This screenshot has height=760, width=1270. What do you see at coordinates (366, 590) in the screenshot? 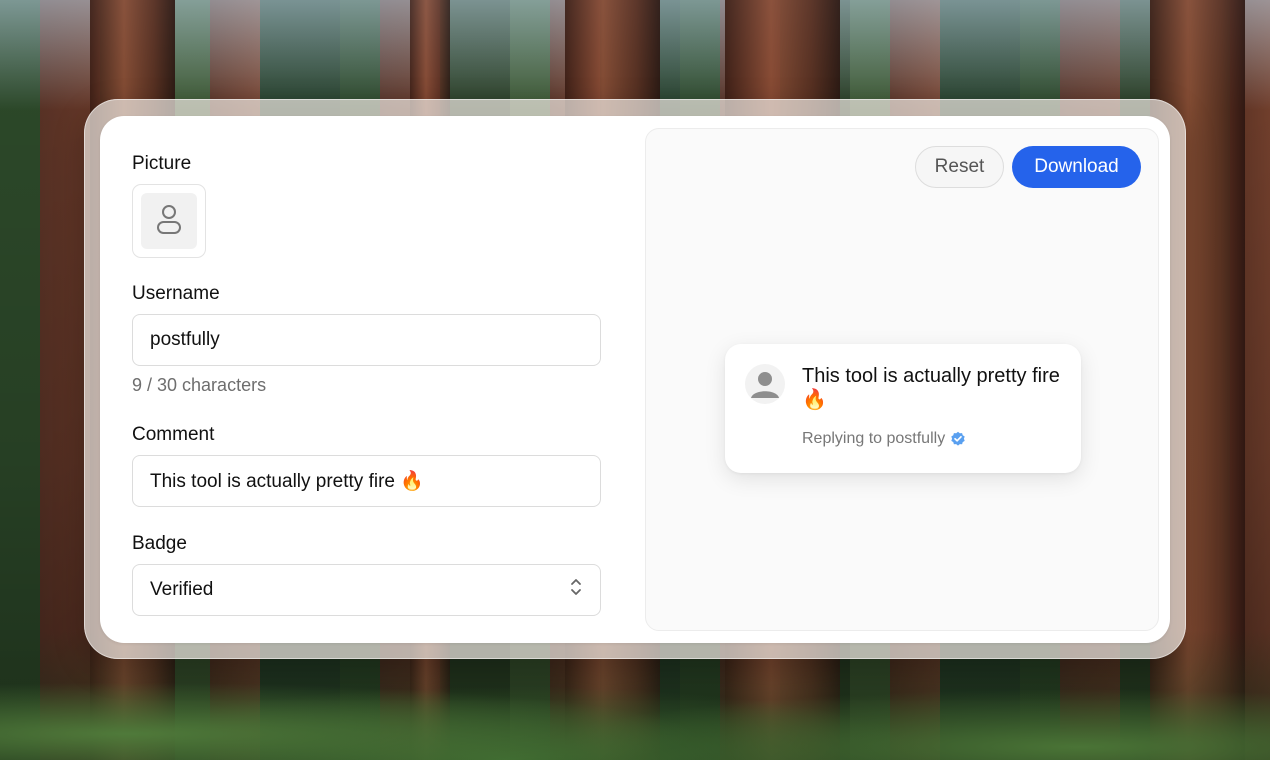
I see `badge-select: Verified` at bounding box center [366, 590].